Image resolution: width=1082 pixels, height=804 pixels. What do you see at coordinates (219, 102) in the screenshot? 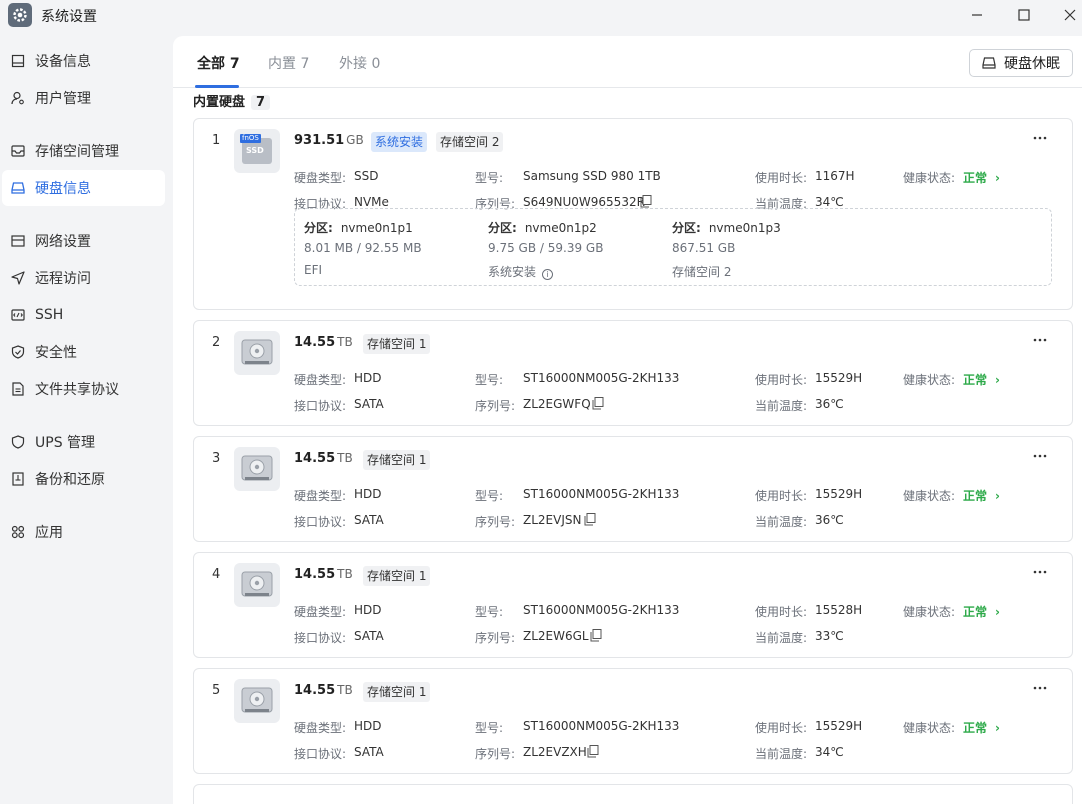
I see `section-title-text: 内置硬盘` at bounding box center [219, 102].